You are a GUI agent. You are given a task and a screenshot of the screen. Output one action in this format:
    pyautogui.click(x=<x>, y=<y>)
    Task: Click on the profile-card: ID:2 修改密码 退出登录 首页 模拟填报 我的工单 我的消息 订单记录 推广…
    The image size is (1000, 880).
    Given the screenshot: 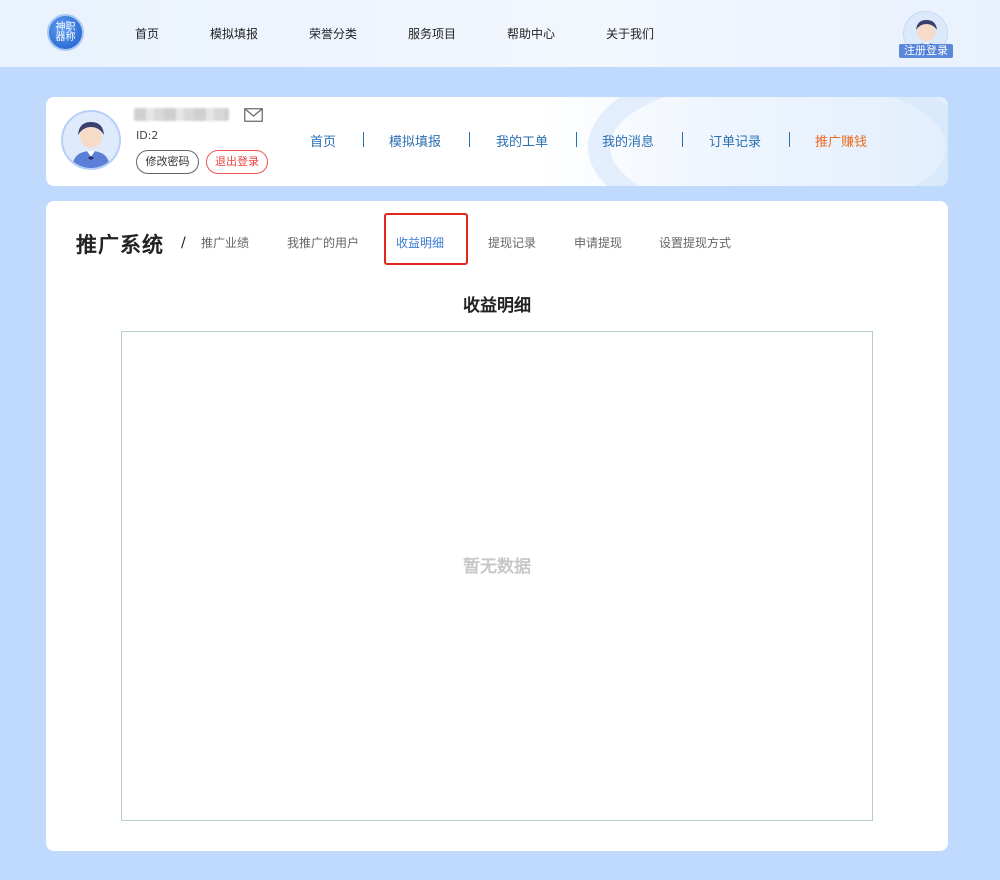 What is the action you would take?
    pyautogui.click(x=497, y=141)
    